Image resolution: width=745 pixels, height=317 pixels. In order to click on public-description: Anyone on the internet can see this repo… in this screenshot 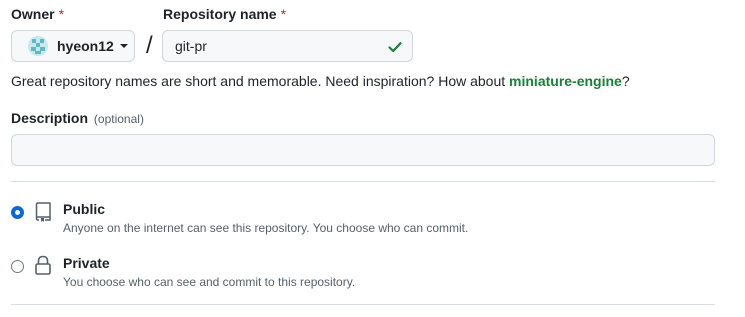, I will do `click(266, 228)`.